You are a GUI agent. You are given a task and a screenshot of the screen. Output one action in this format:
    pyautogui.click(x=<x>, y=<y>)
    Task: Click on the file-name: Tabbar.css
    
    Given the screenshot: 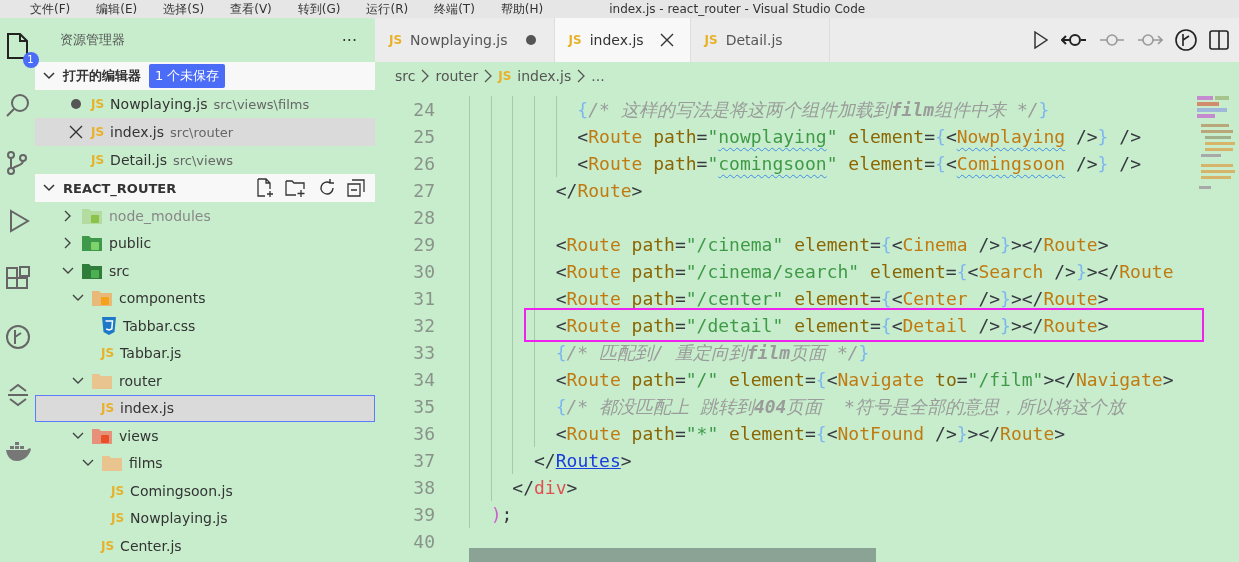 What is the action you would take?
    pyautogui.click(x=159, y=325)
    